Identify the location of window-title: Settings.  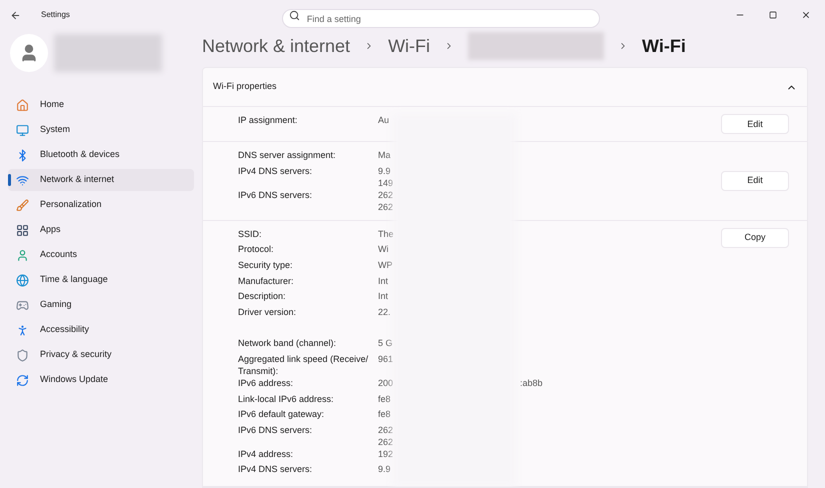
(55, 15).